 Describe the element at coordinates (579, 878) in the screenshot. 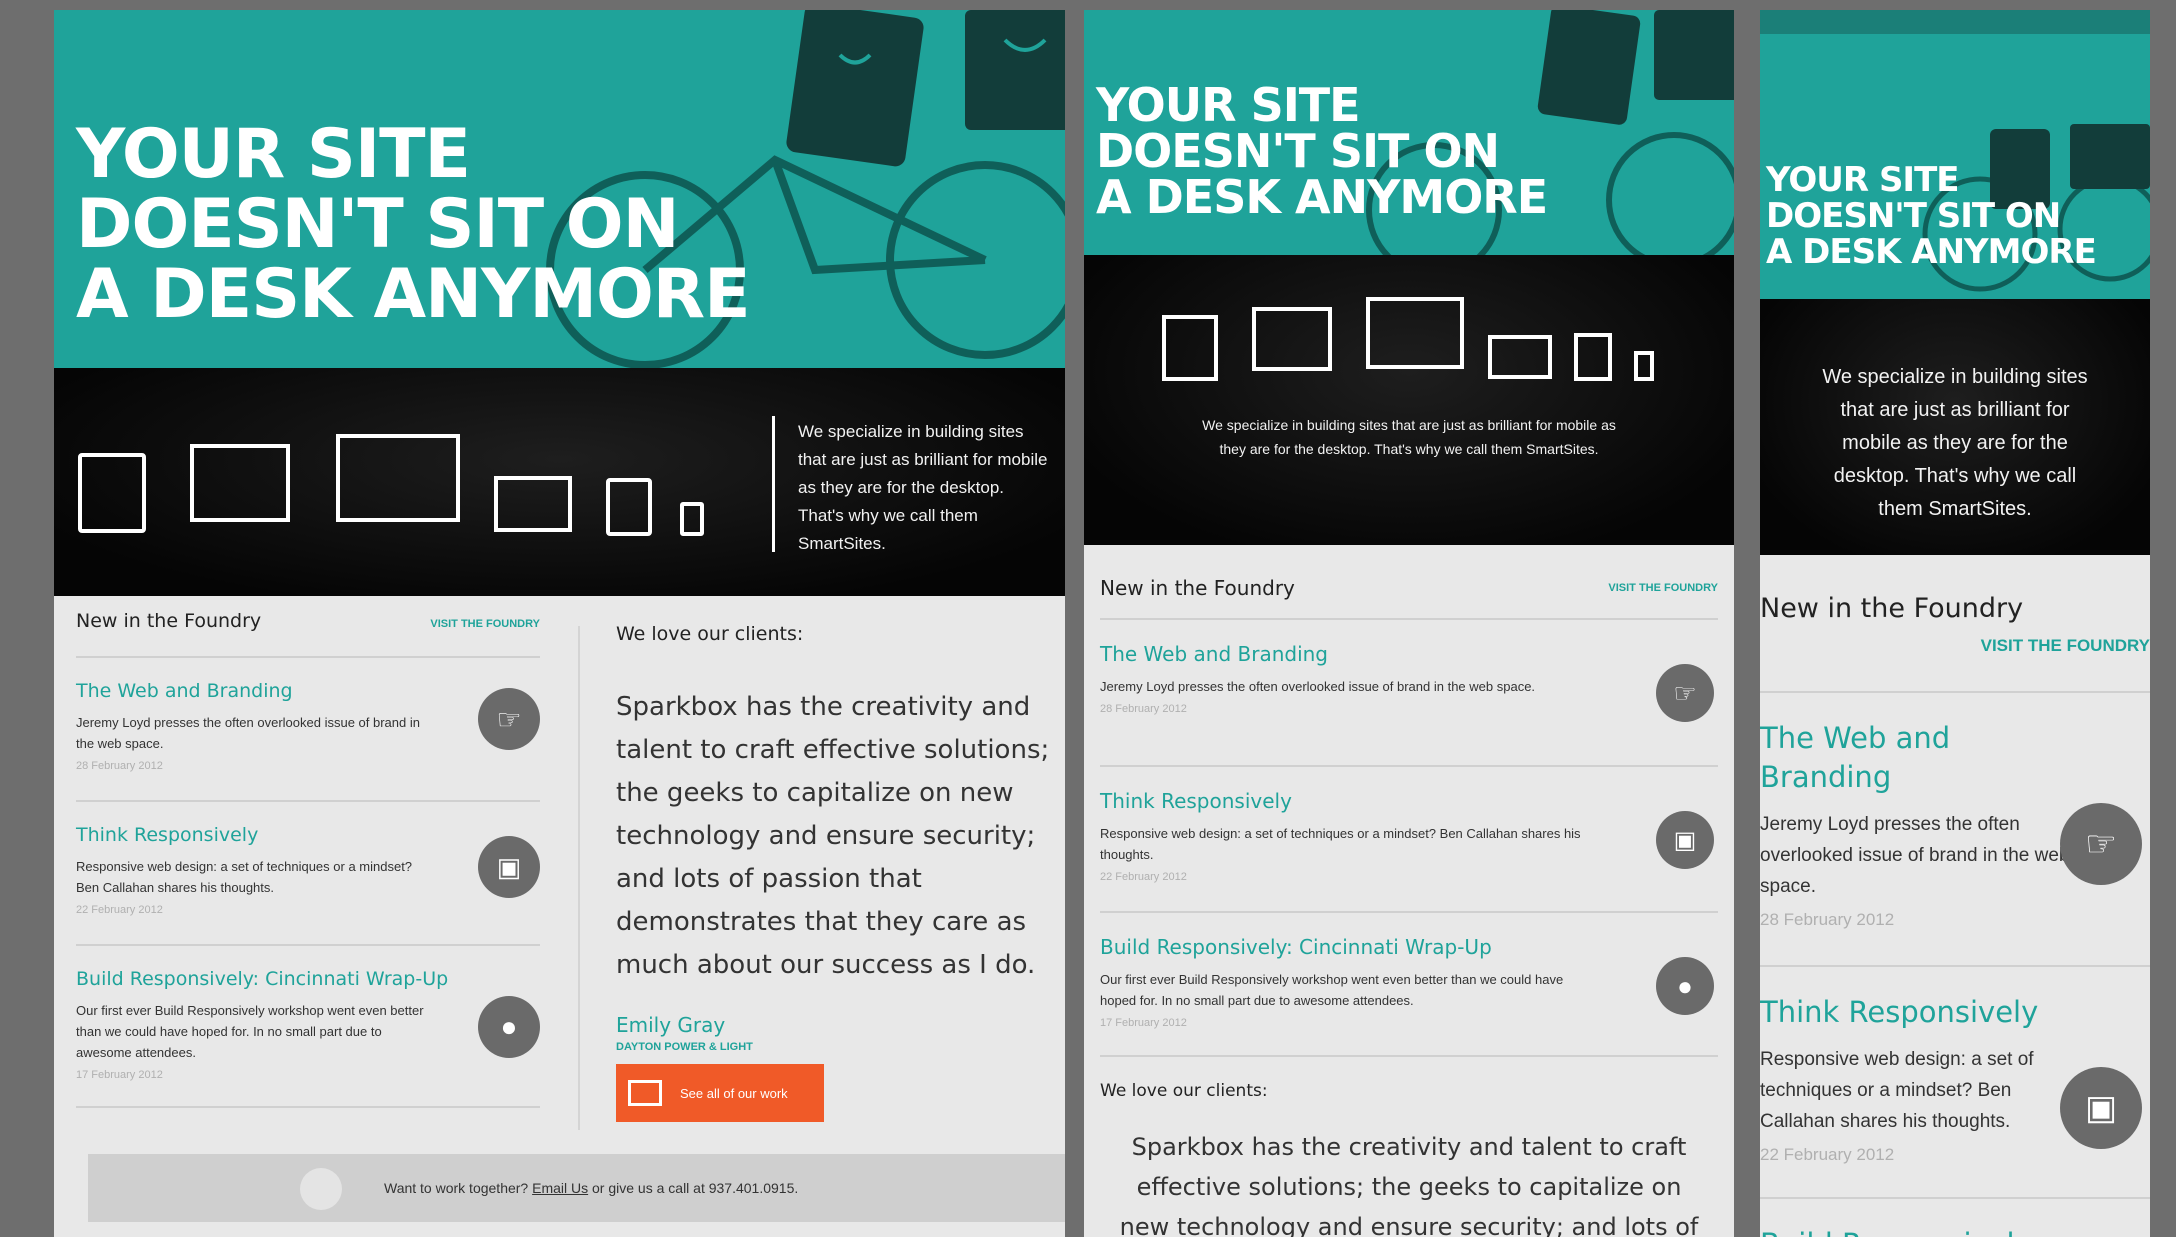

I see `column-divider` at that location.